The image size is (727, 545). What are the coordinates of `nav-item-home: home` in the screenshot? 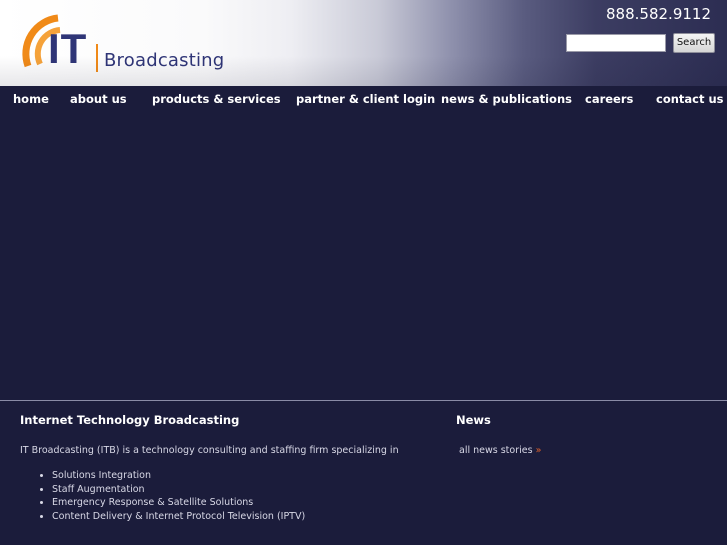 It's located at (31, 99).